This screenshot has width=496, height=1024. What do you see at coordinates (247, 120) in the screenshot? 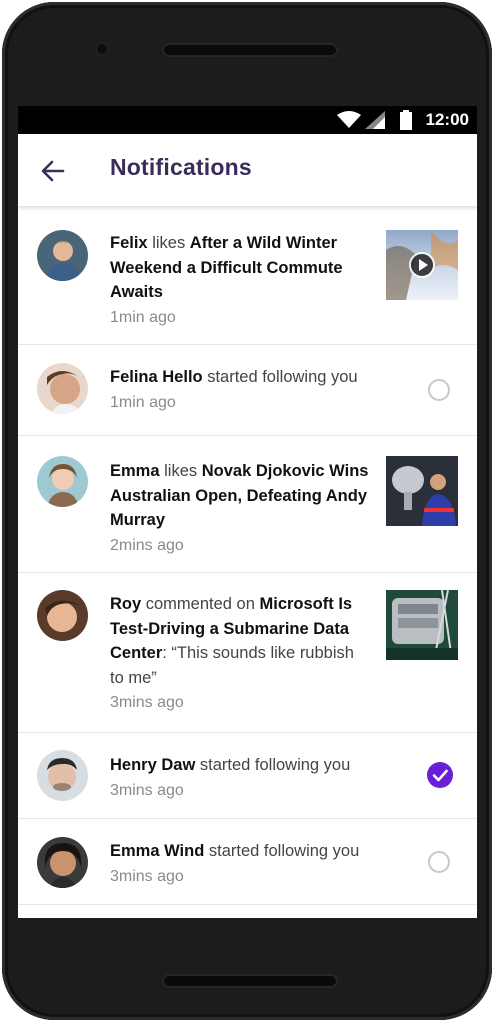
I see `status-bar: 12:00` at bounding box center [247, 120].